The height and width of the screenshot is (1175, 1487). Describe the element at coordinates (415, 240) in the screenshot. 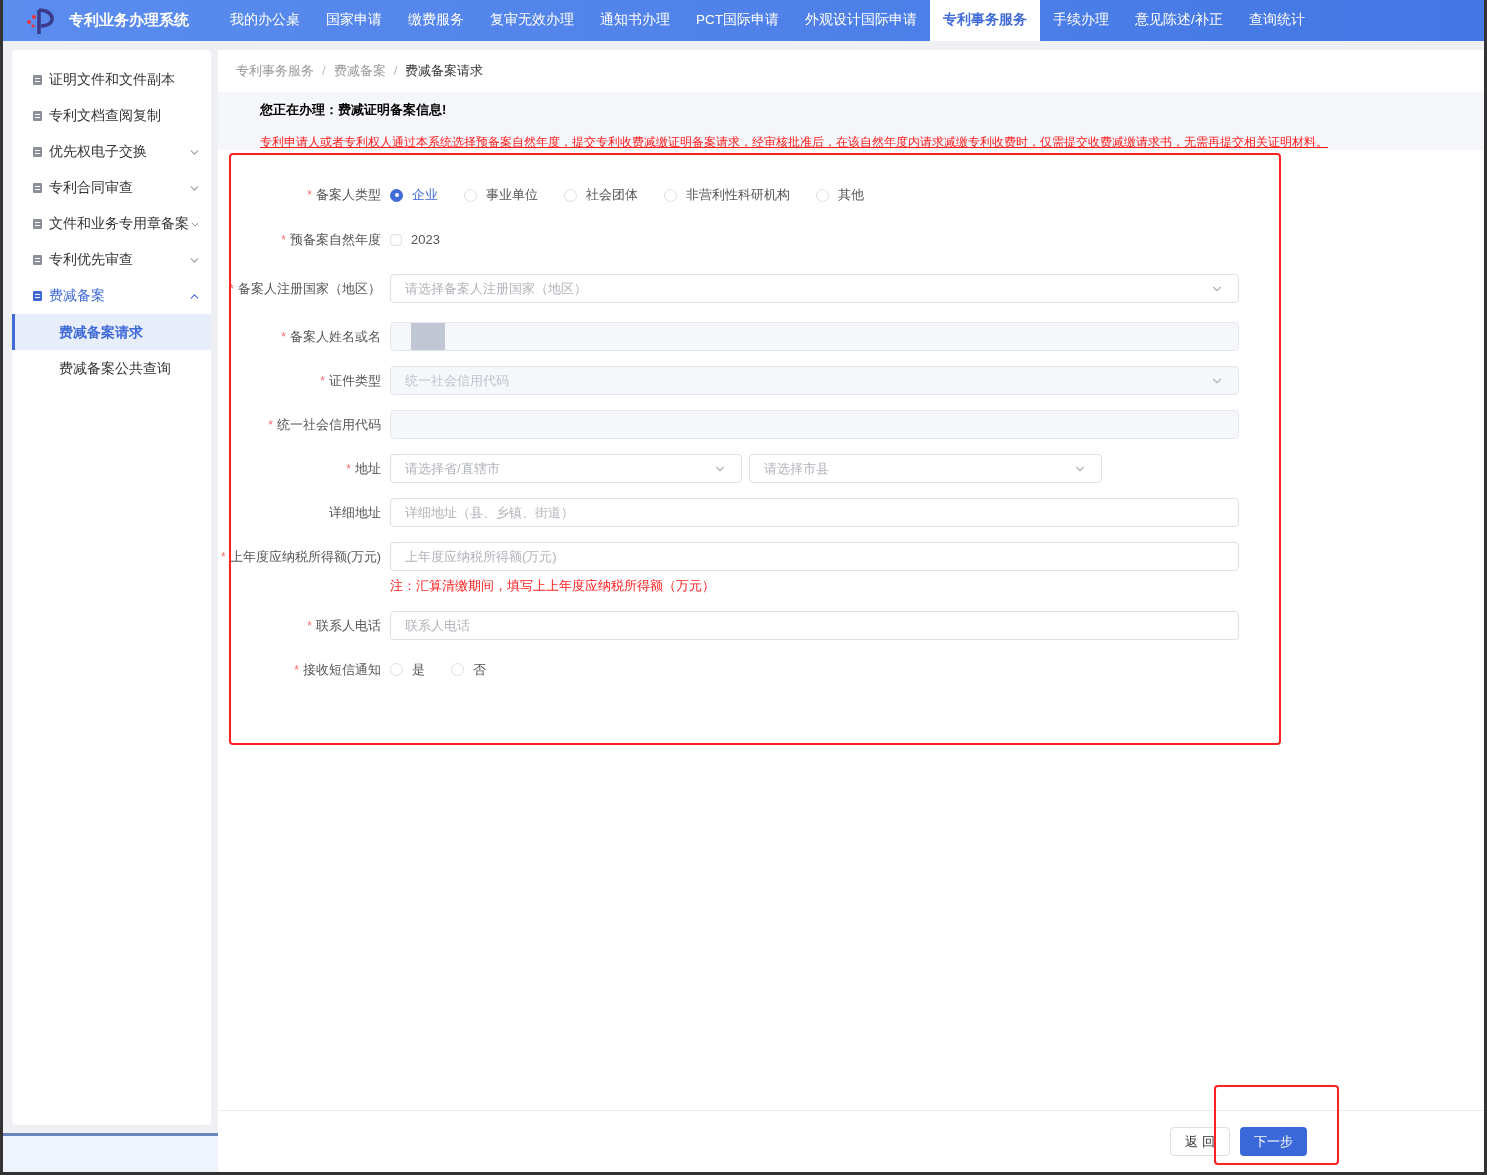

I see `checkbox-option: 2023` at that location.